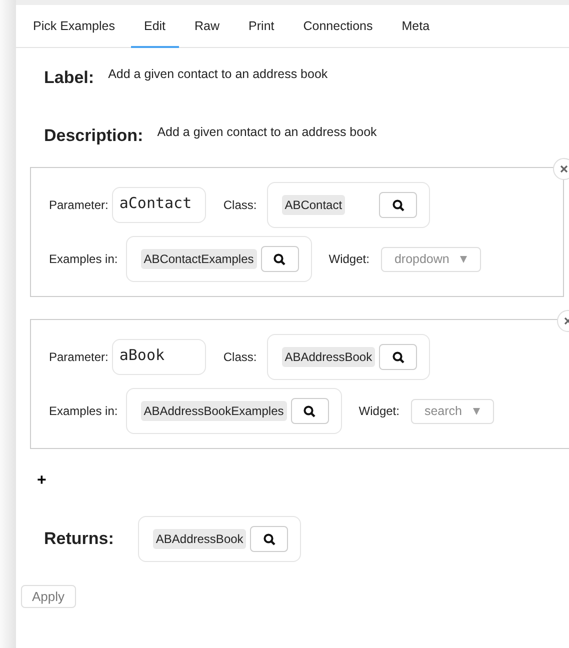 This screenshot has height=648, width=569. Describe the element at coordinates (262, 26) in the screenshot. I see `tab: Print` at that location.